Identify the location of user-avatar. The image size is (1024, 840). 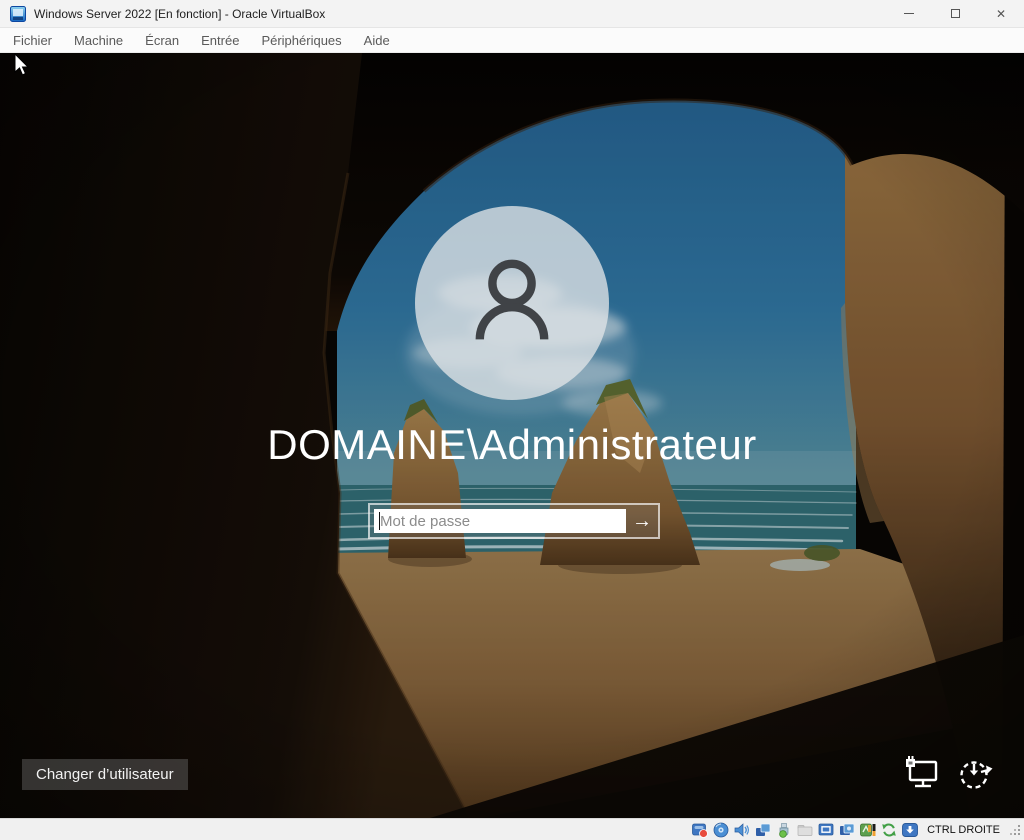
(512, 303).